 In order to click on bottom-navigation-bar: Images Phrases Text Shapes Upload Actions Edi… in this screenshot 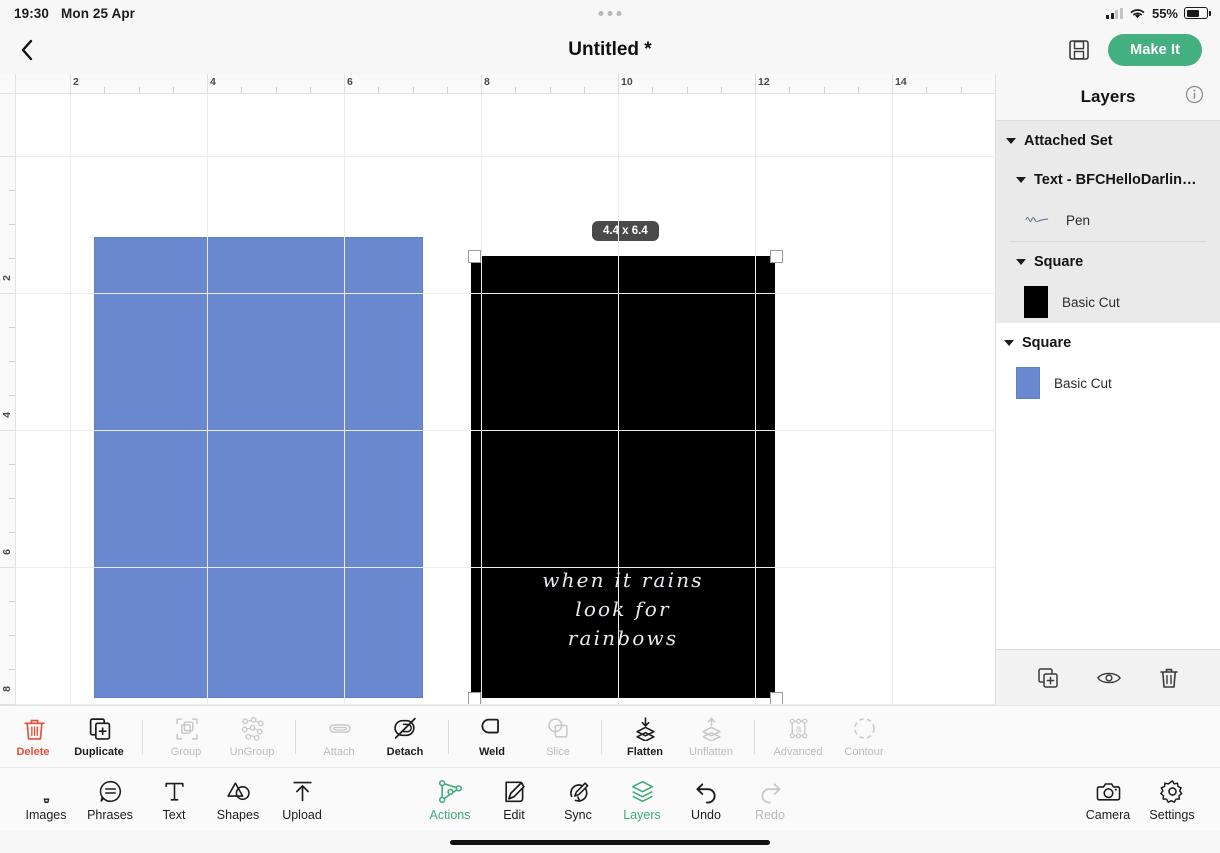, I will do `click(610, 799)`.